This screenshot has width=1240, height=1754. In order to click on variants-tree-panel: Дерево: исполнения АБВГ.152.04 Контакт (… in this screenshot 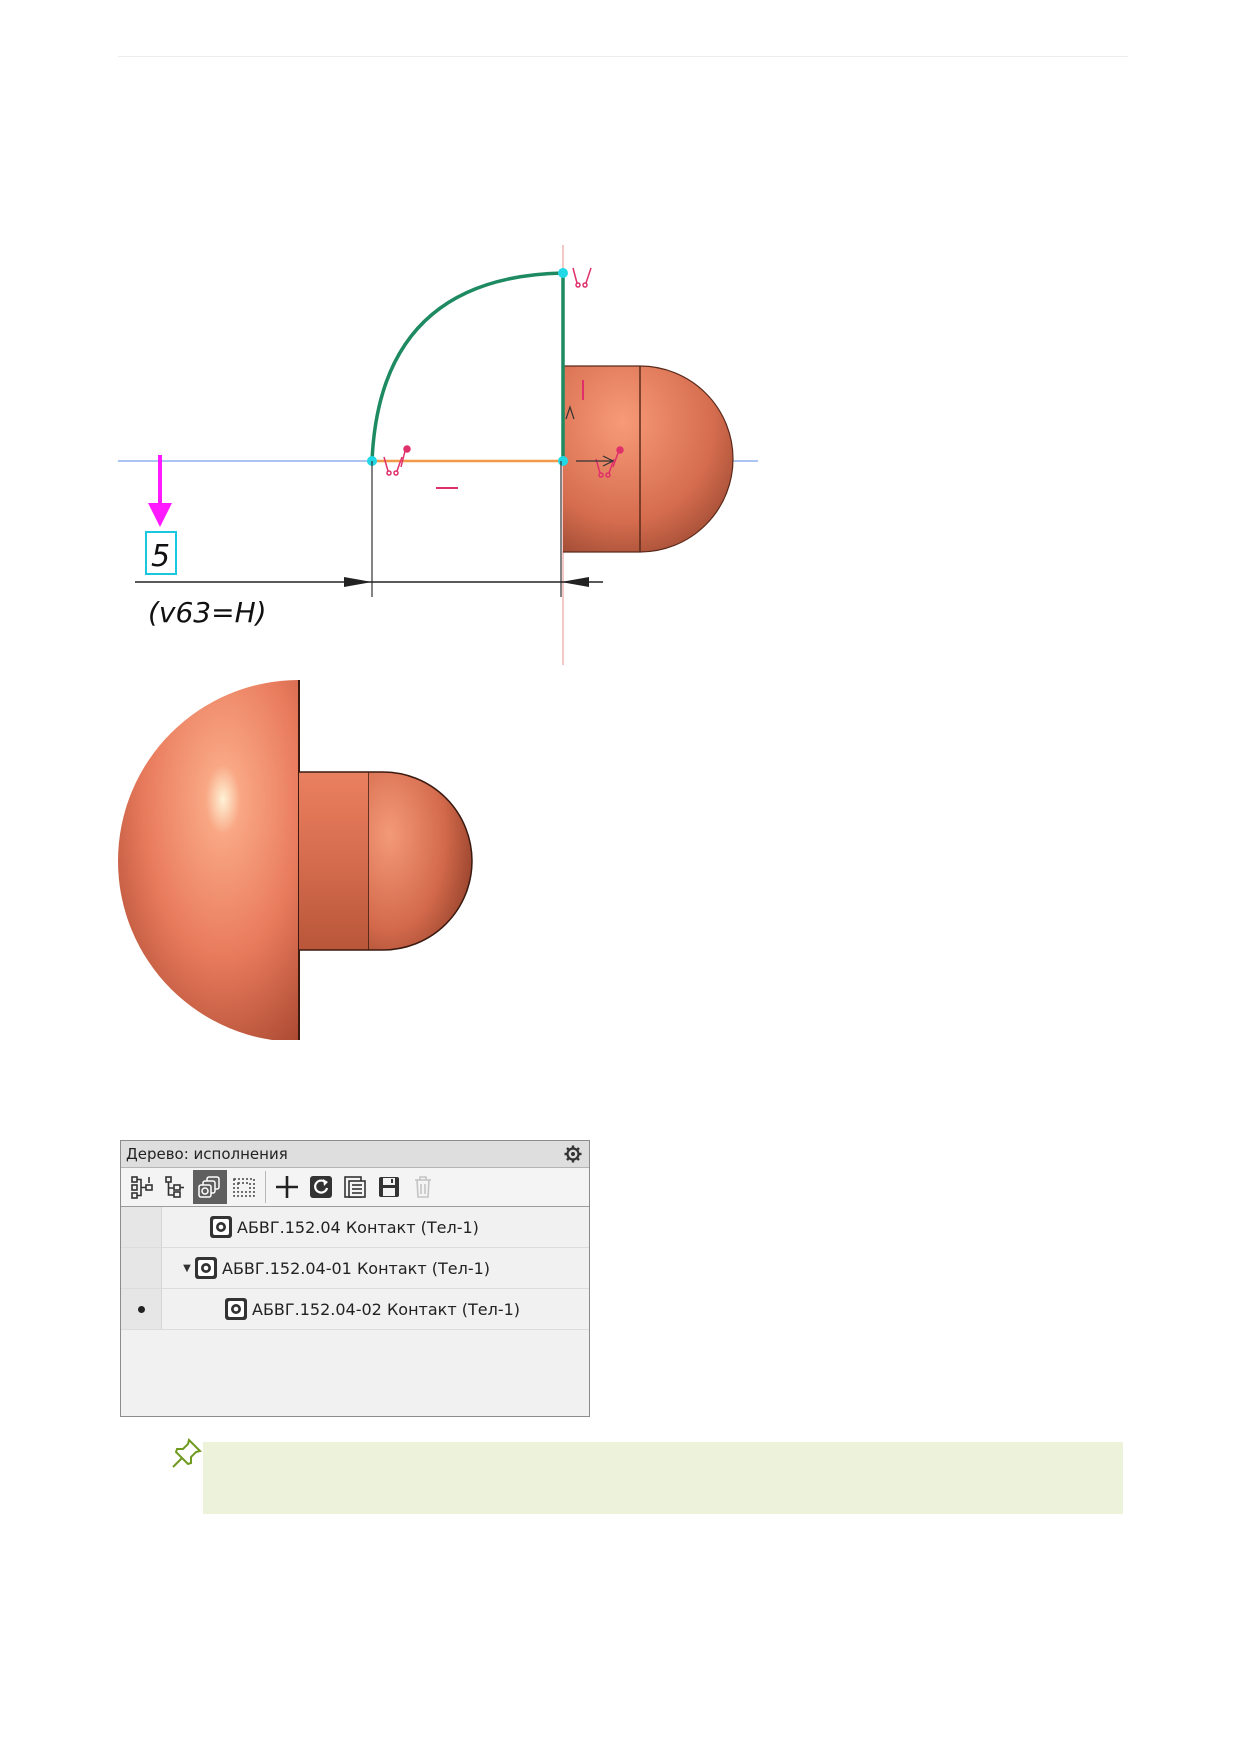, I will do `click(355, 1278)`.